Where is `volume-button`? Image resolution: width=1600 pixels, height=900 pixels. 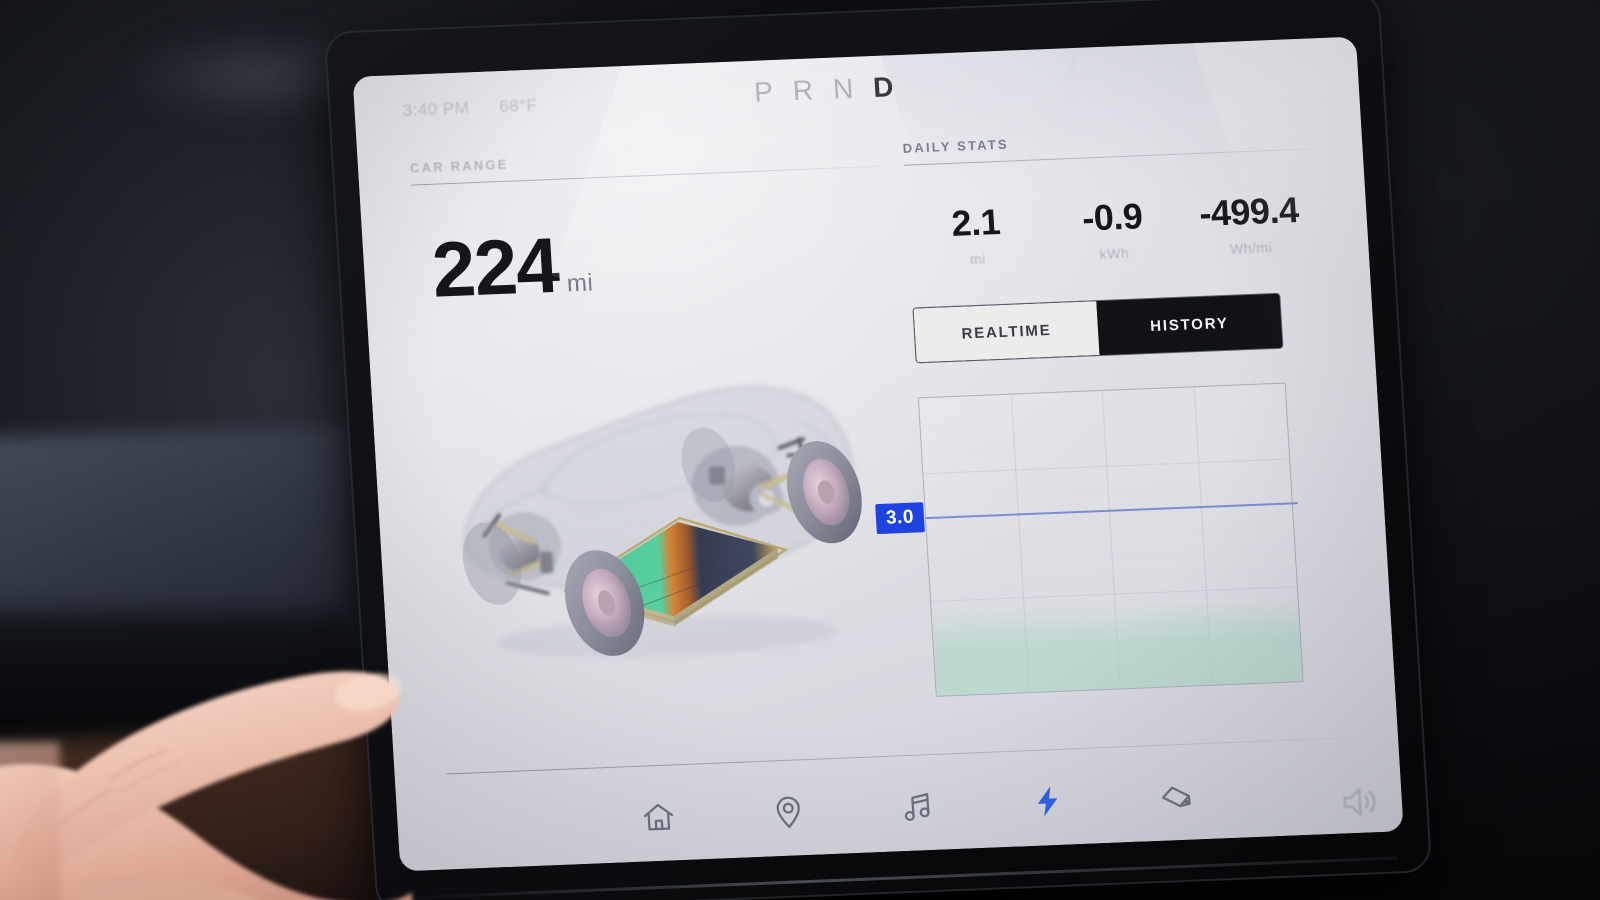
volume-button is located at coordinates (1359, 802).